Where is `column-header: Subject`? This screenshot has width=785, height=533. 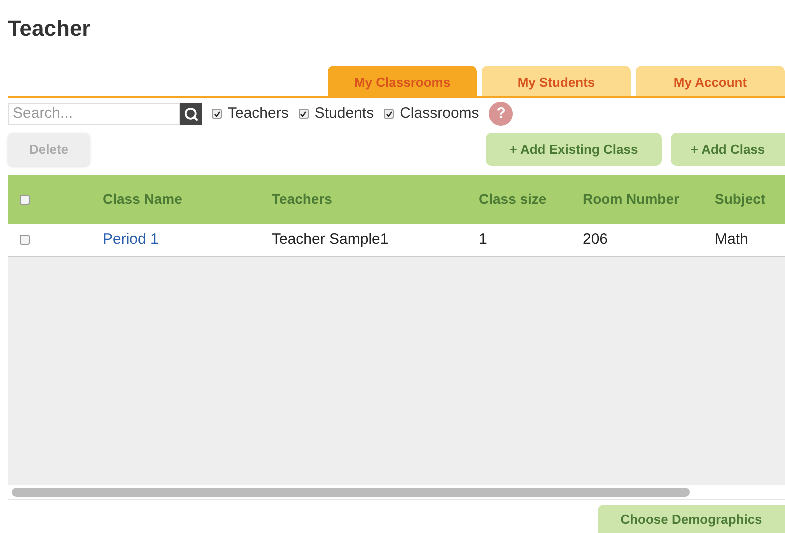
column-header: Subject is located at coordinates (750, 199).